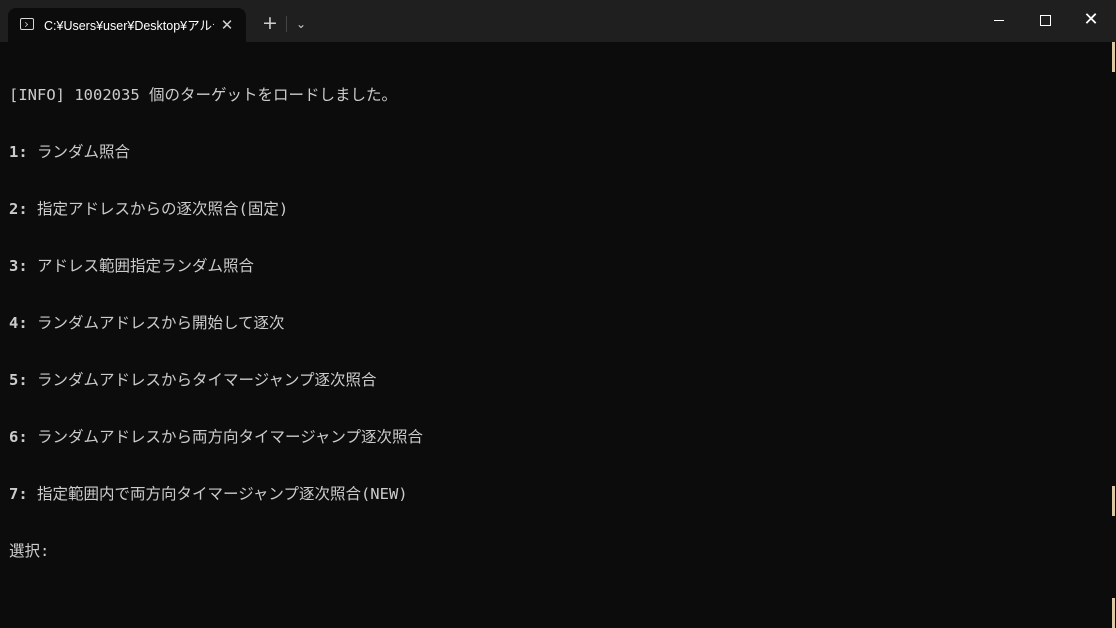  I want to click on maximize-button, so click(1045, 20).